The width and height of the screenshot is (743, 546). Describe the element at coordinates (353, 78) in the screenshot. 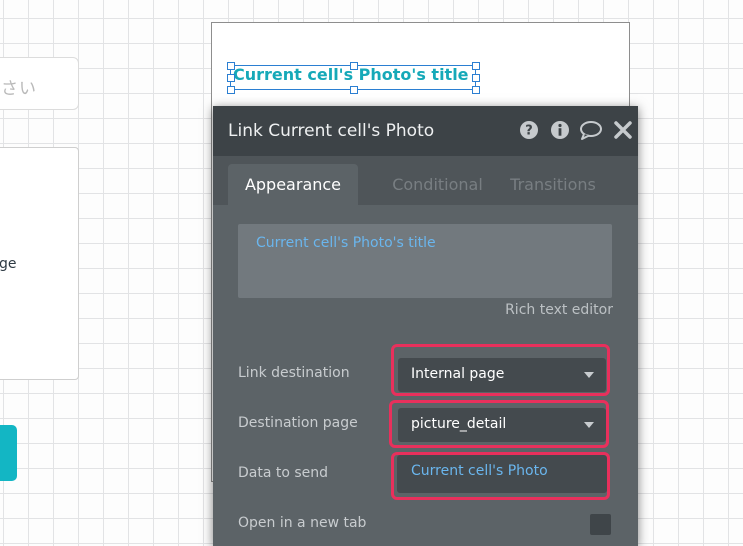

I see `selection-box` at that location.